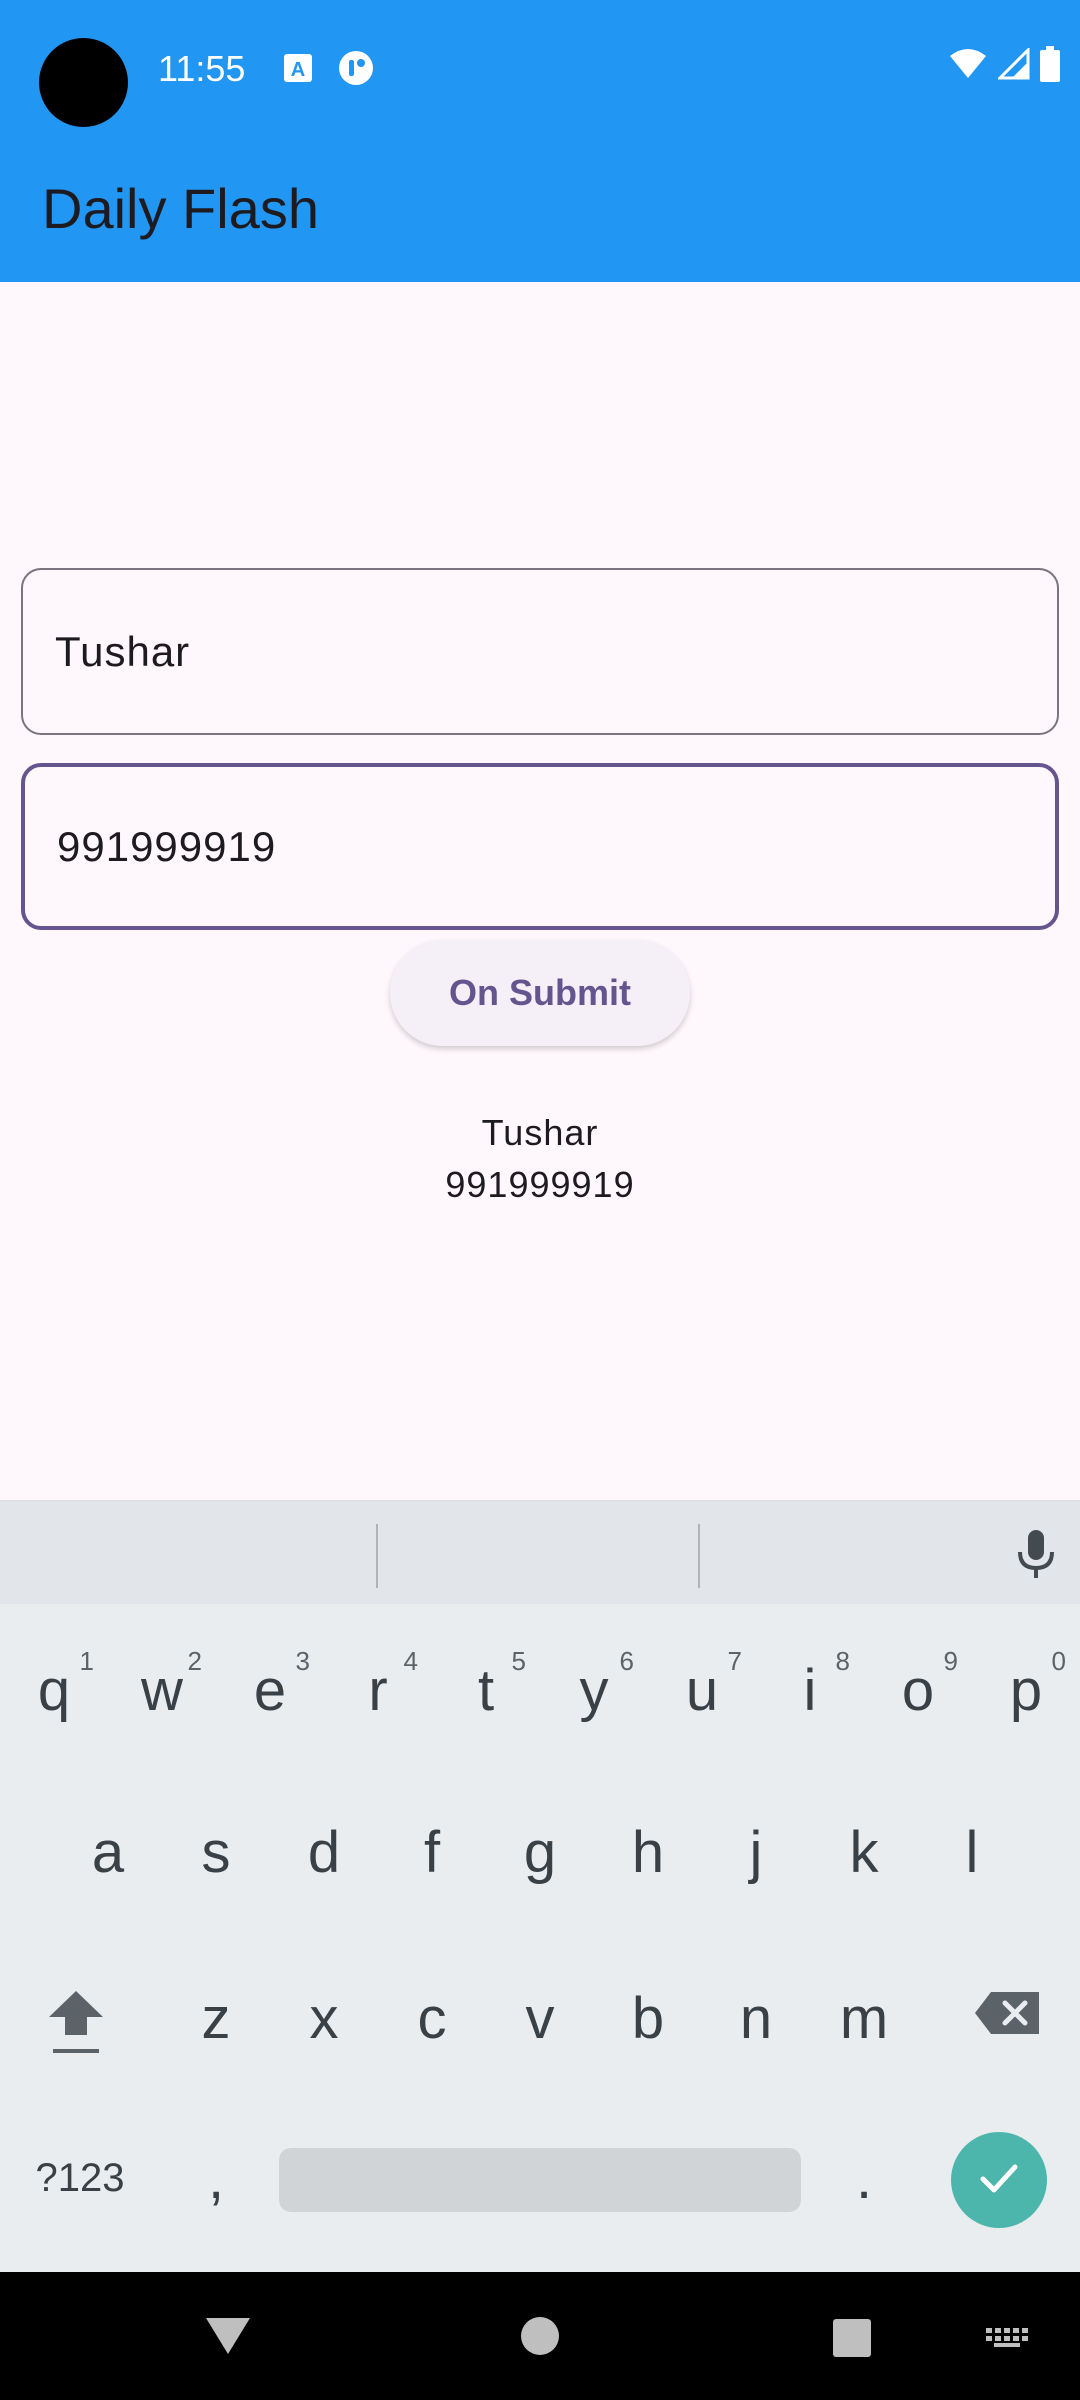  What do you see at coordinates (540, 993) in the screenshot?
I see `submit-button: On Submit` at bounding box center [540, 993].